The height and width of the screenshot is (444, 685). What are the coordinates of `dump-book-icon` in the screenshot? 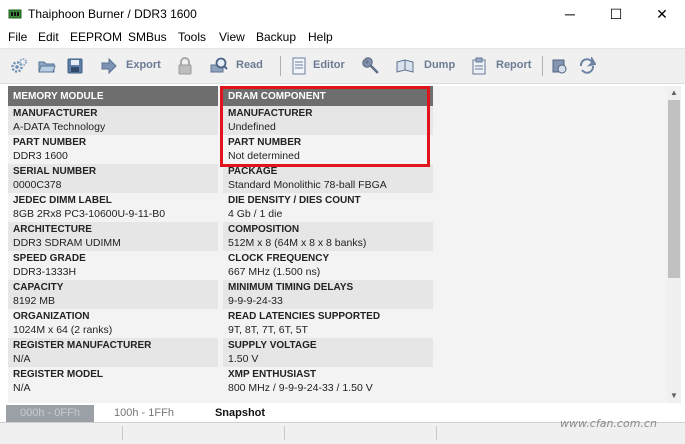 It's located at (405, 66).